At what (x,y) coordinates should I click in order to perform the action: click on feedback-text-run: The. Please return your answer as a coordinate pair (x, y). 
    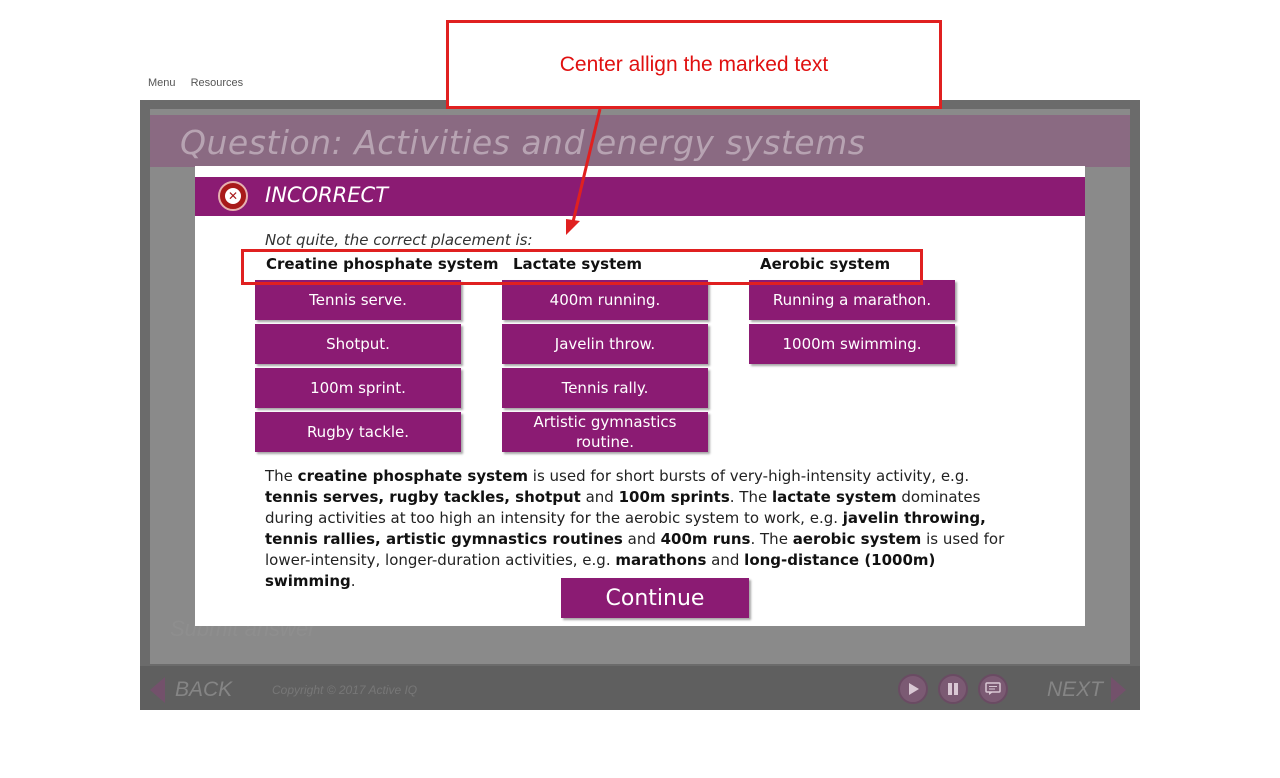
    Looking at the image, I should click on (281, 476).